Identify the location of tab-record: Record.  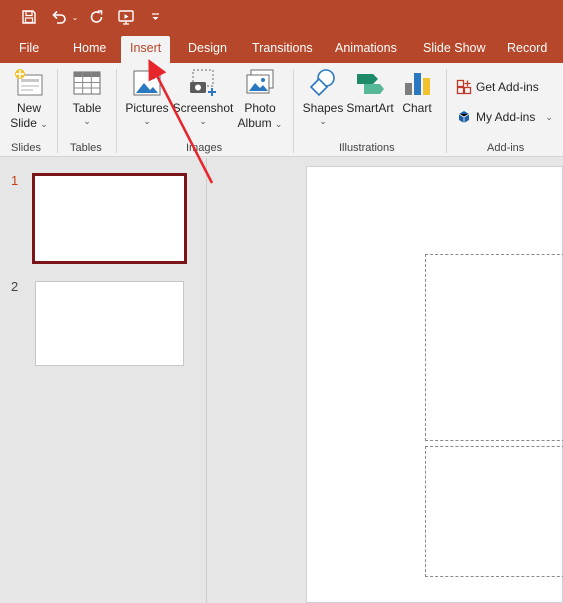
(527, 48).